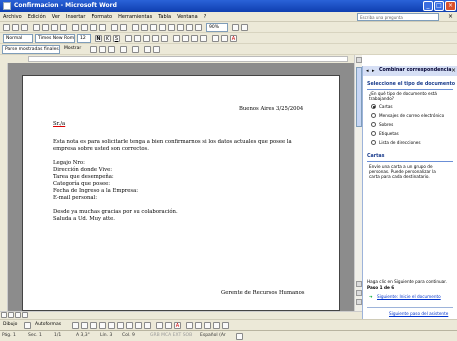  What do you see at coordinates (10, 324) in the screenshot?
I see `draw-menu-button: Dibujo` at bounding box center [10, 324].